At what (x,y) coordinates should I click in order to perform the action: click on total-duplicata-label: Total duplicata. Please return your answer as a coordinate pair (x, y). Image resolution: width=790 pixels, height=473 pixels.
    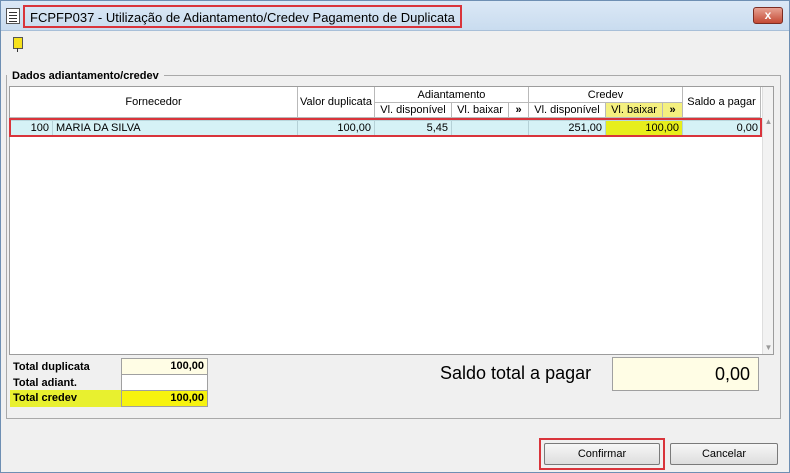
    Looking at the image, I should click on (51, 367).